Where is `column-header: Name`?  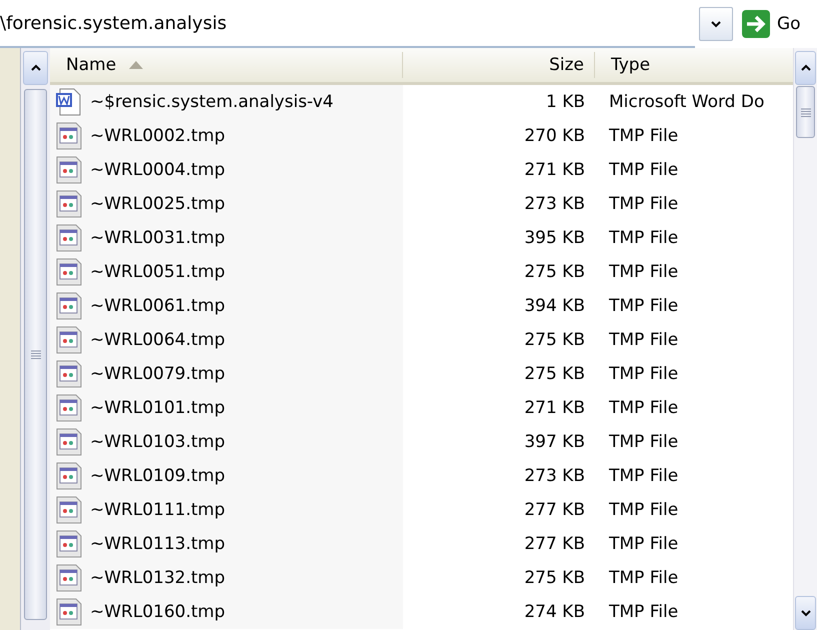
column-header: Name is located at coordinates (226, 65).